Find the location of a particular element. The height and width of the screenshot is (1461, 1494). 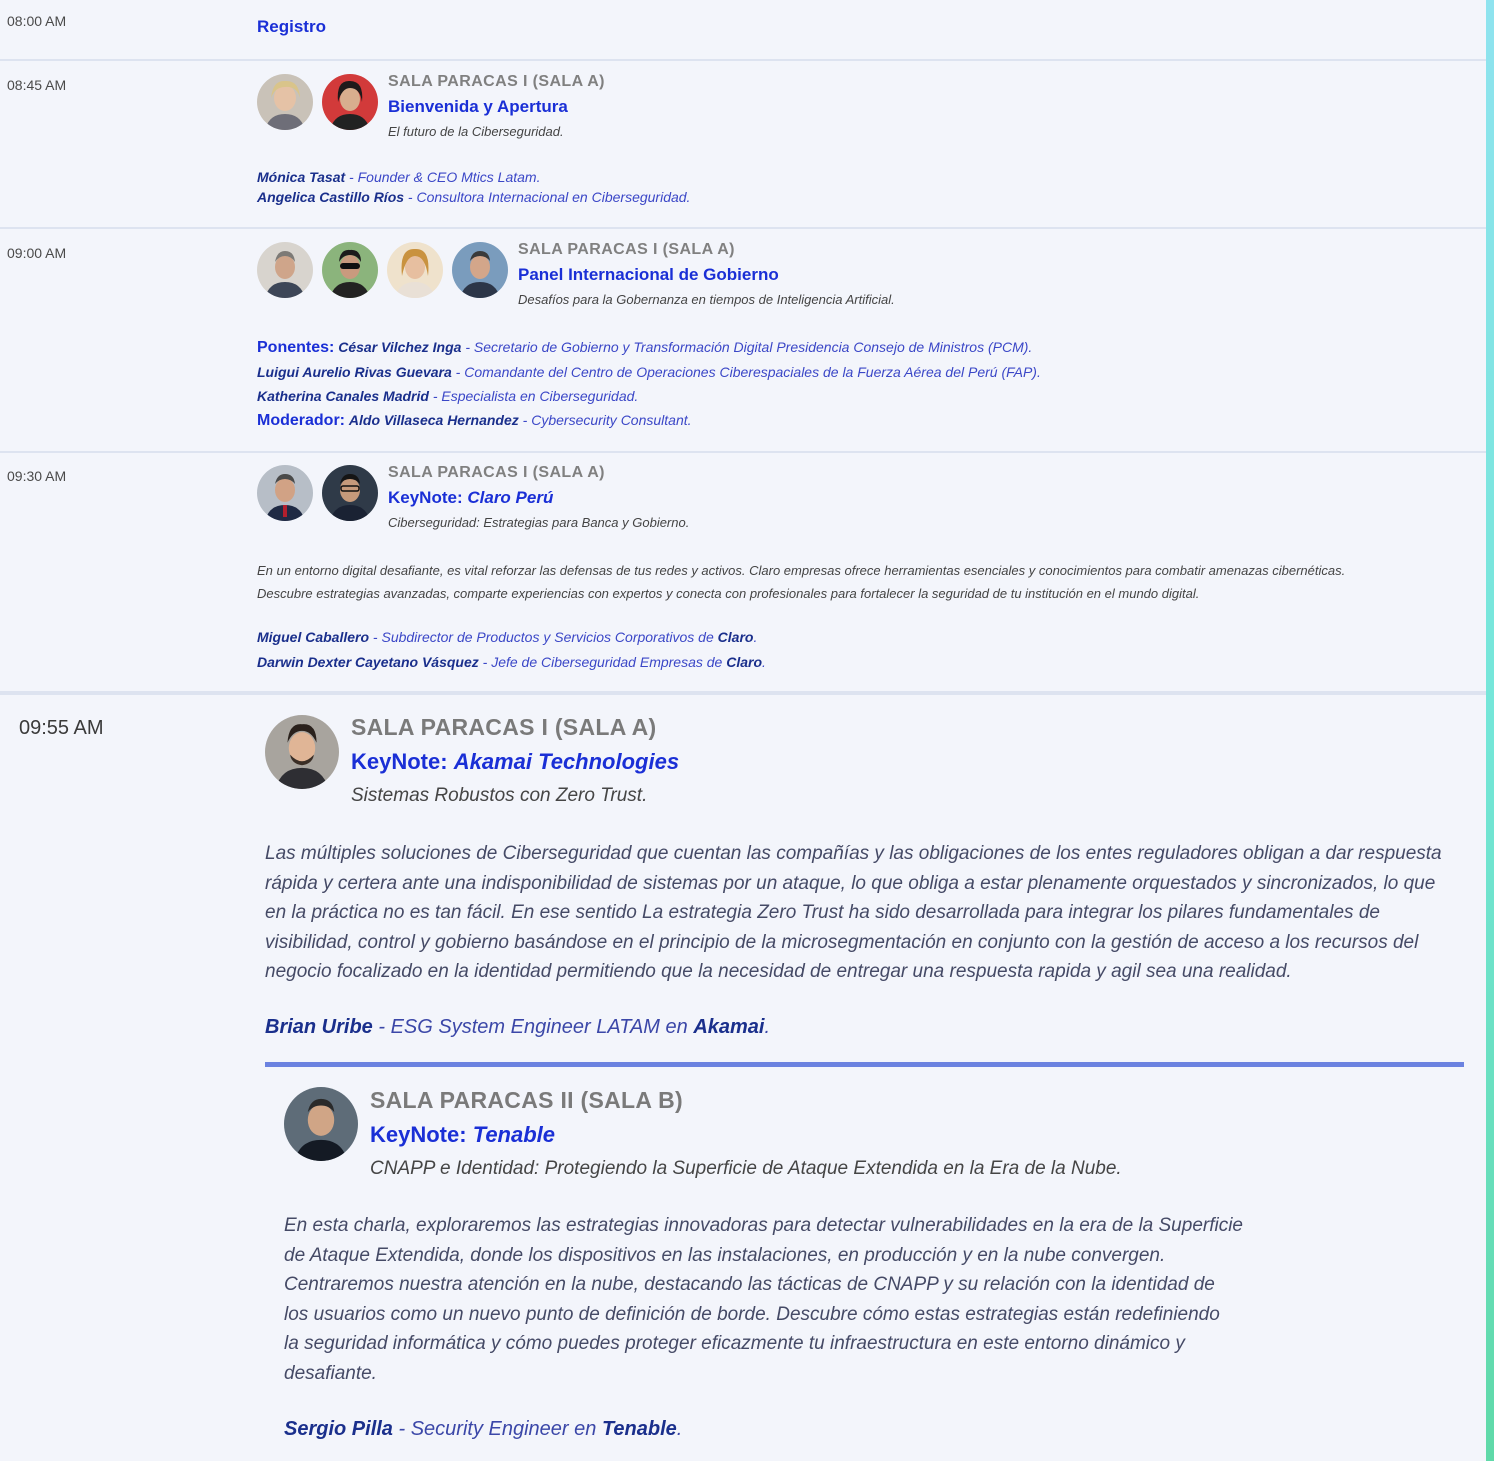

session-title-link: Panel Internacional de Gobierno is located at coordinates (706, 275).